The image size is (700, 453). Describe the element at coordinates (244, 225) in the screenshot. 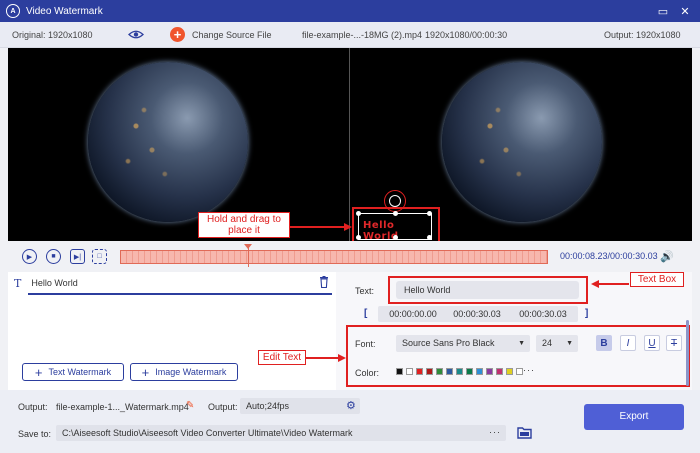

I see `annotation-drag: Hold and drag to place it` at that location.